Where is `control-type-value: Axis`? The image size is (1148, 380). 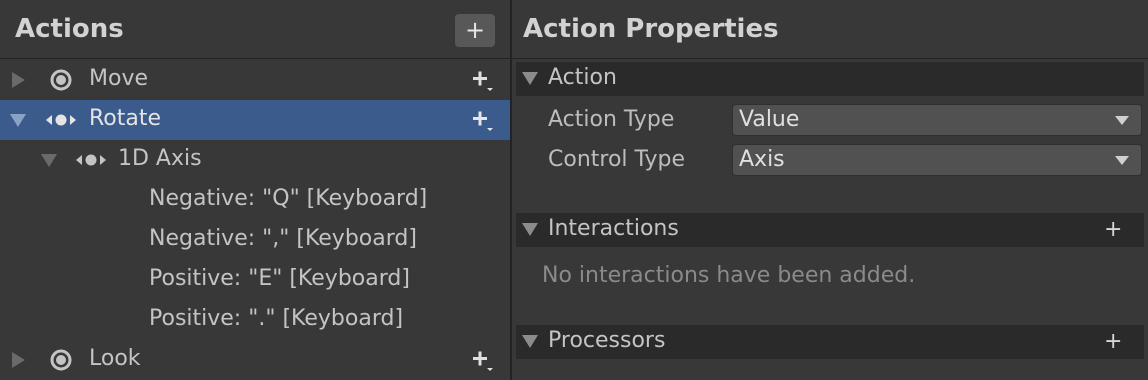 control-type-value: Axis is located at coordinates (762, 159).